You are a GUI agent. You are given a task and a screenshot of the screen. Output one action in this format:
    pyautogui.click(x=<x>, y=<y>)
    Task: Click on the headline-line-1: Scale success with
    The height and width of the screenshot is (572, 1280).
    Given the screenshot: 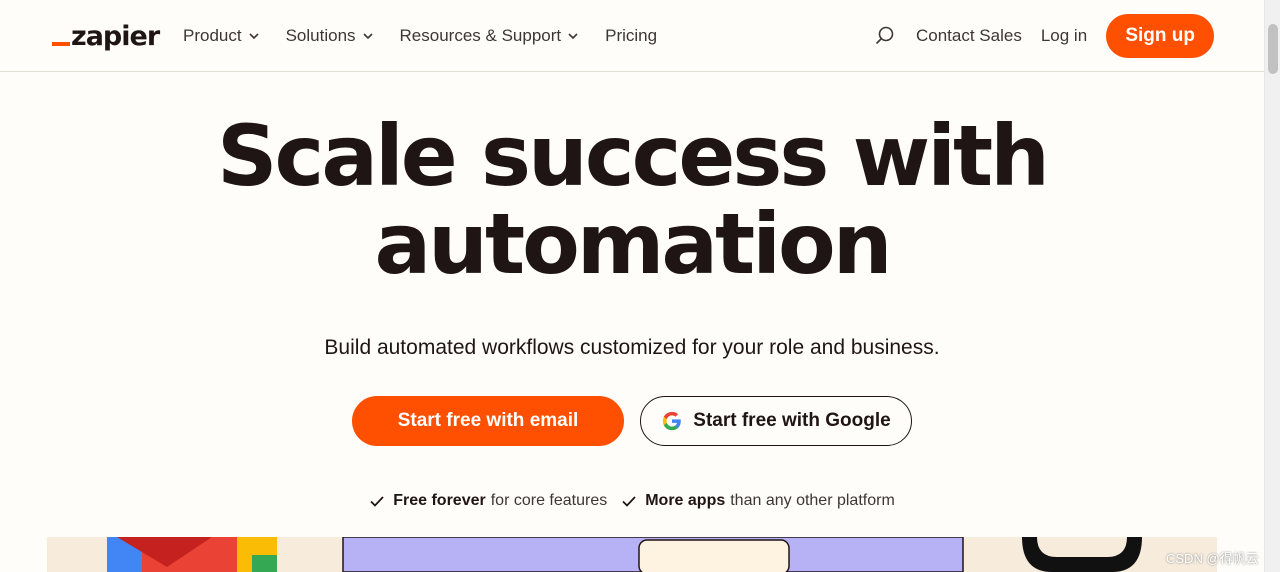 What is the action you would take?
    pyautogui.click(x=633, y=156)
    